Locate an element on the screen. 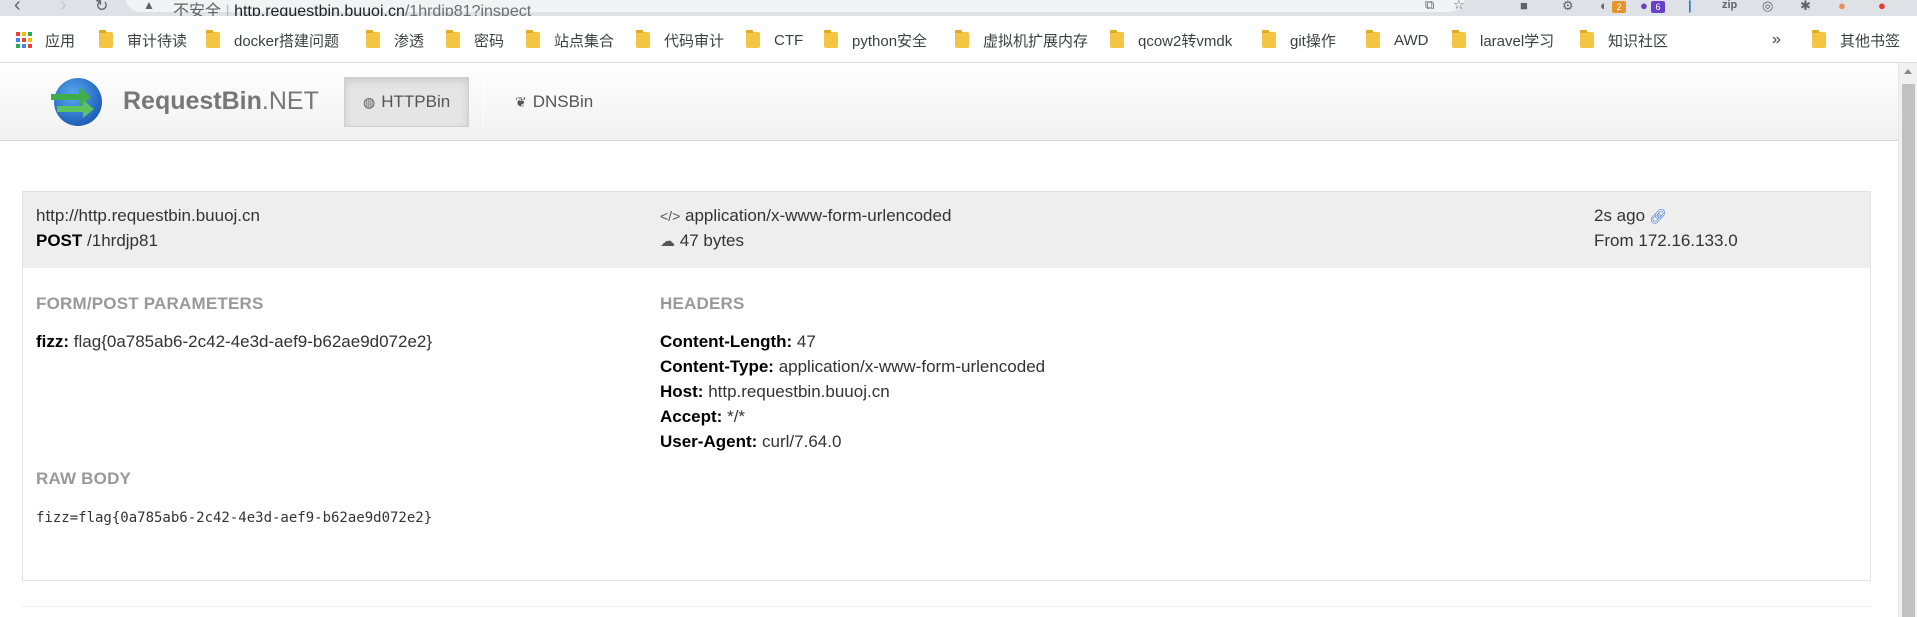 The height and width of the screenshot is (617, 1917). more-bookmarks-button: » is located at coordinates (1776, 40).